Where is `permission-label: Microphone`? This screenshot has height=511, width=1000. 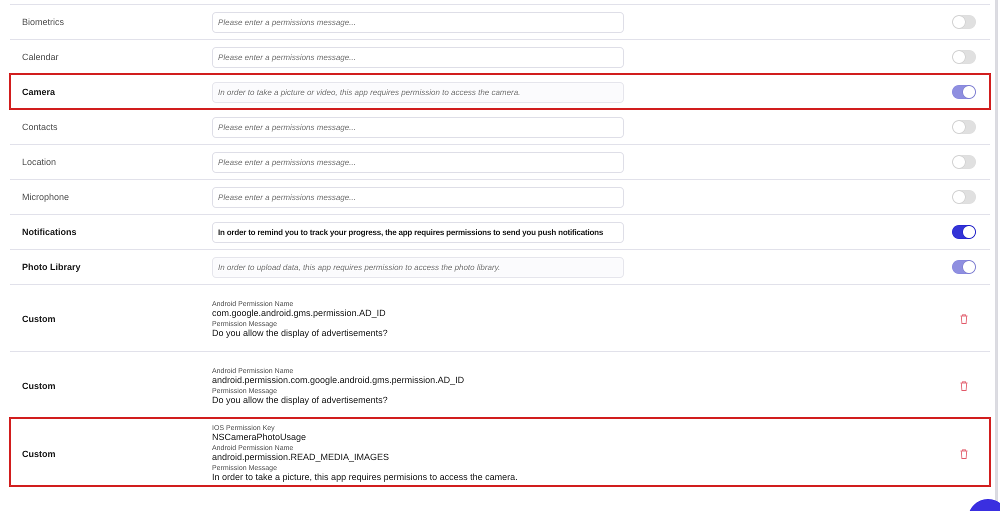 permission-label: Microphone is located at coordinates (46, 197).